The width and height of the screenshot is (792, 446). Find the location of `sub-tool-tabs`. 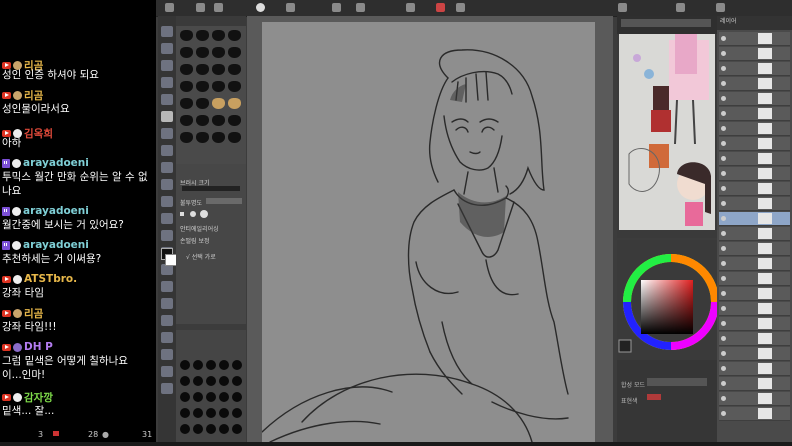

sub-tool-tabs is located at coordinates (211, 21).